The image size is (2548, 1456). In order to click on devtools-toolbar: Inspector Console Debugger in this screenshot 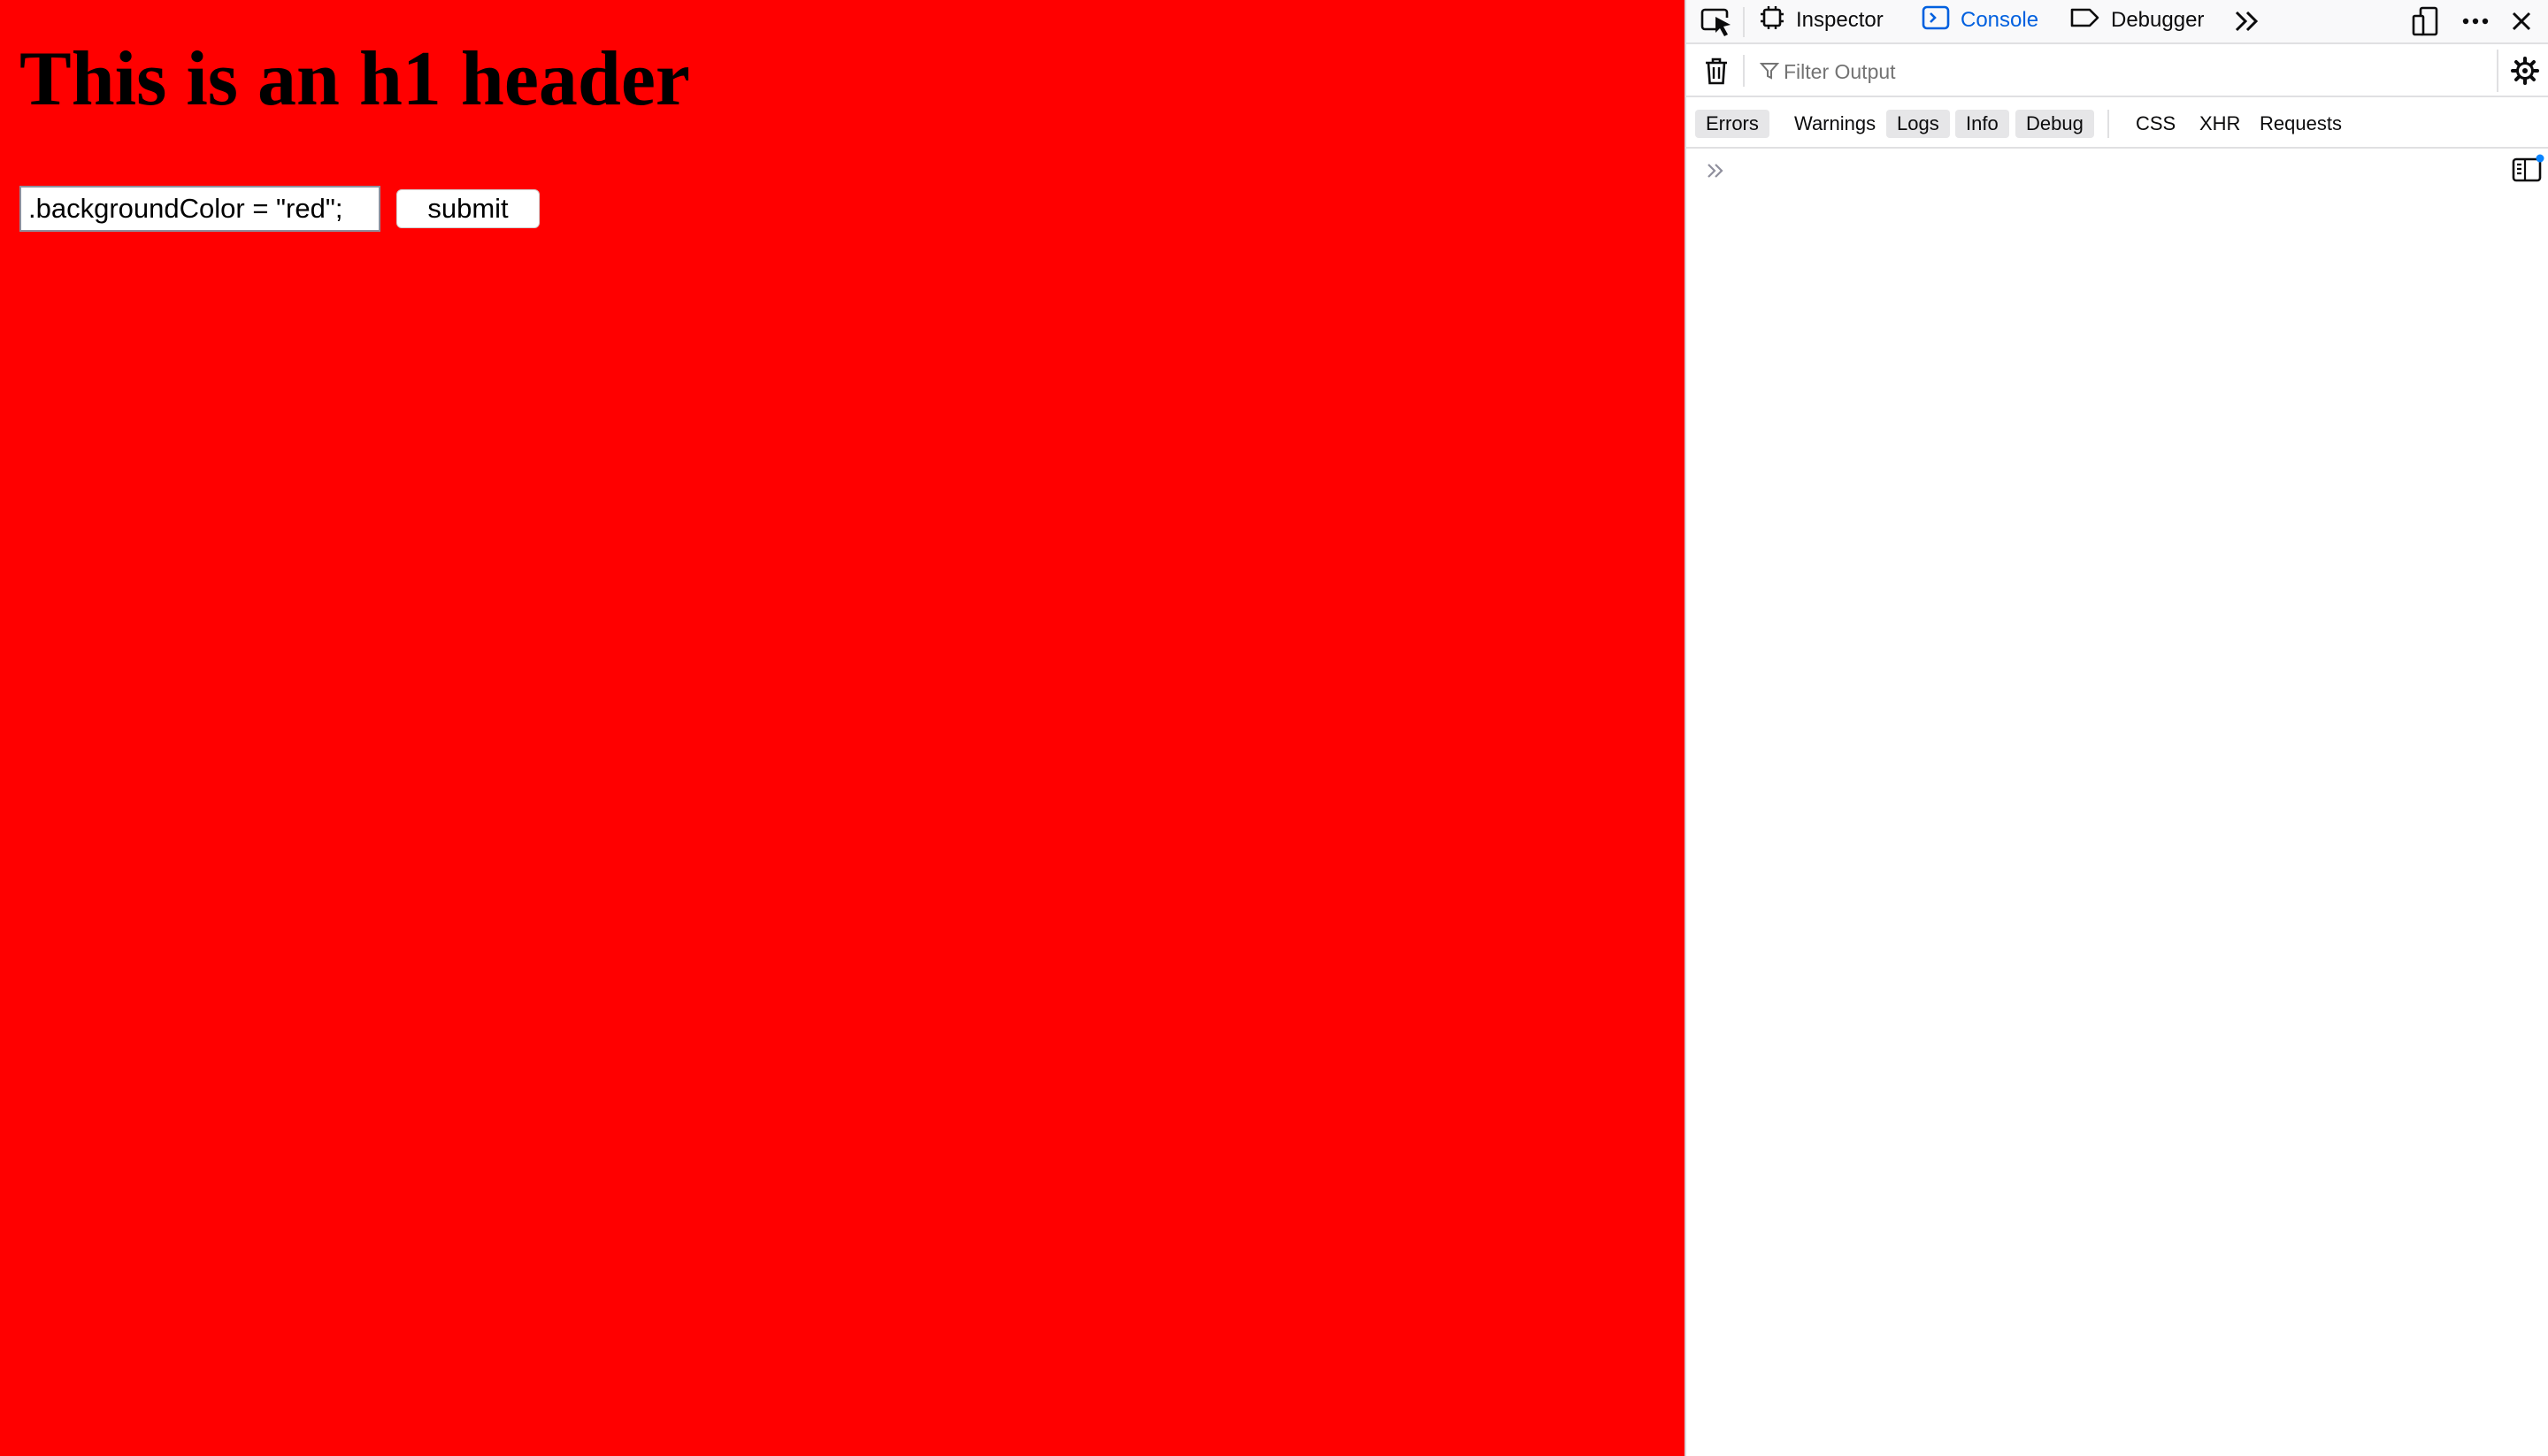, I will do `click(2117, 22)`.